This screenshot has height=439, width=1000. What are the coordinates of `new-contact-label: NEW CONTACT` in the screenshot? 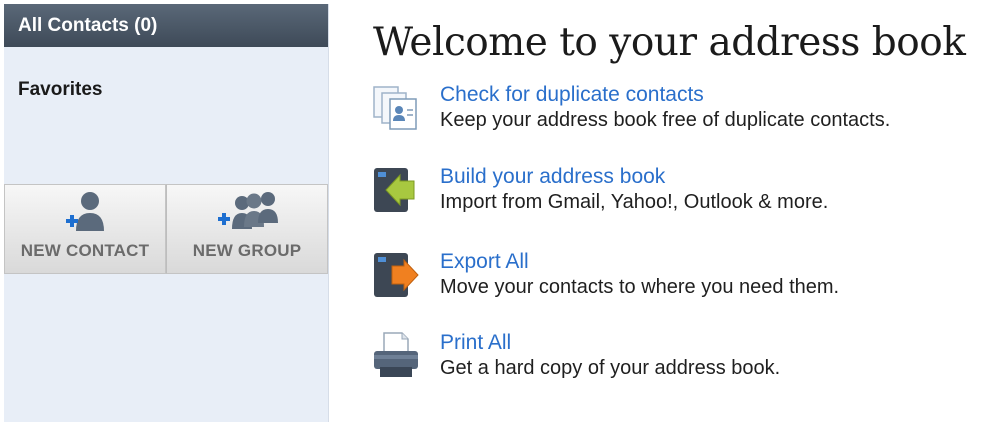 It's located at (85, 250).